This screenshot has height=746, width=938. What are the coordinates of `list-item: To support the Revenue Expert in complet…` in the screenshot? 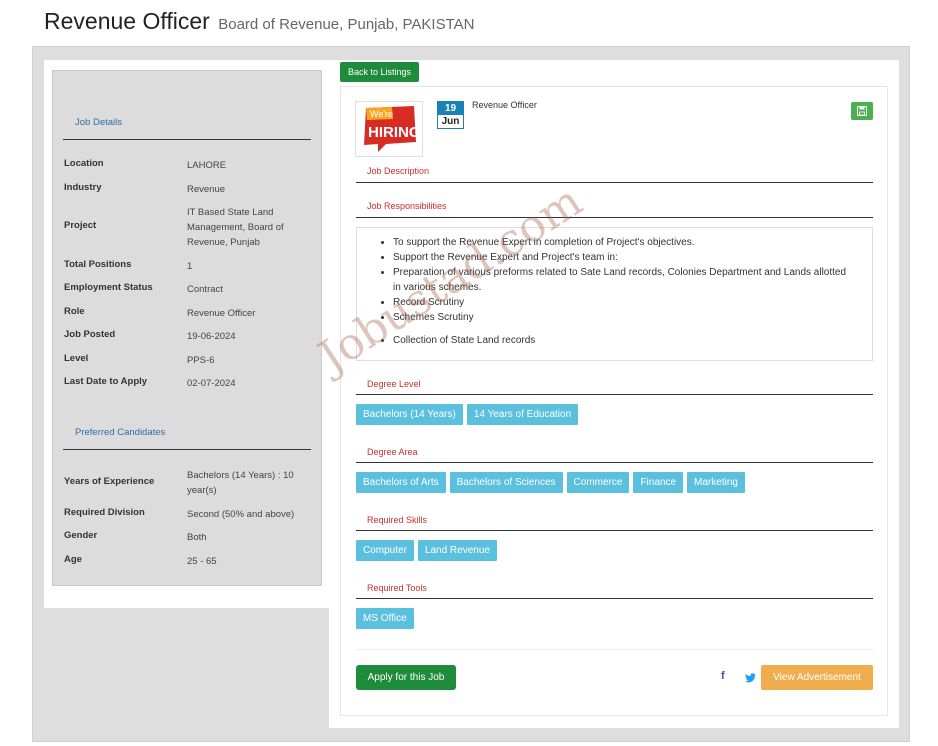 It's located at (623, 242).